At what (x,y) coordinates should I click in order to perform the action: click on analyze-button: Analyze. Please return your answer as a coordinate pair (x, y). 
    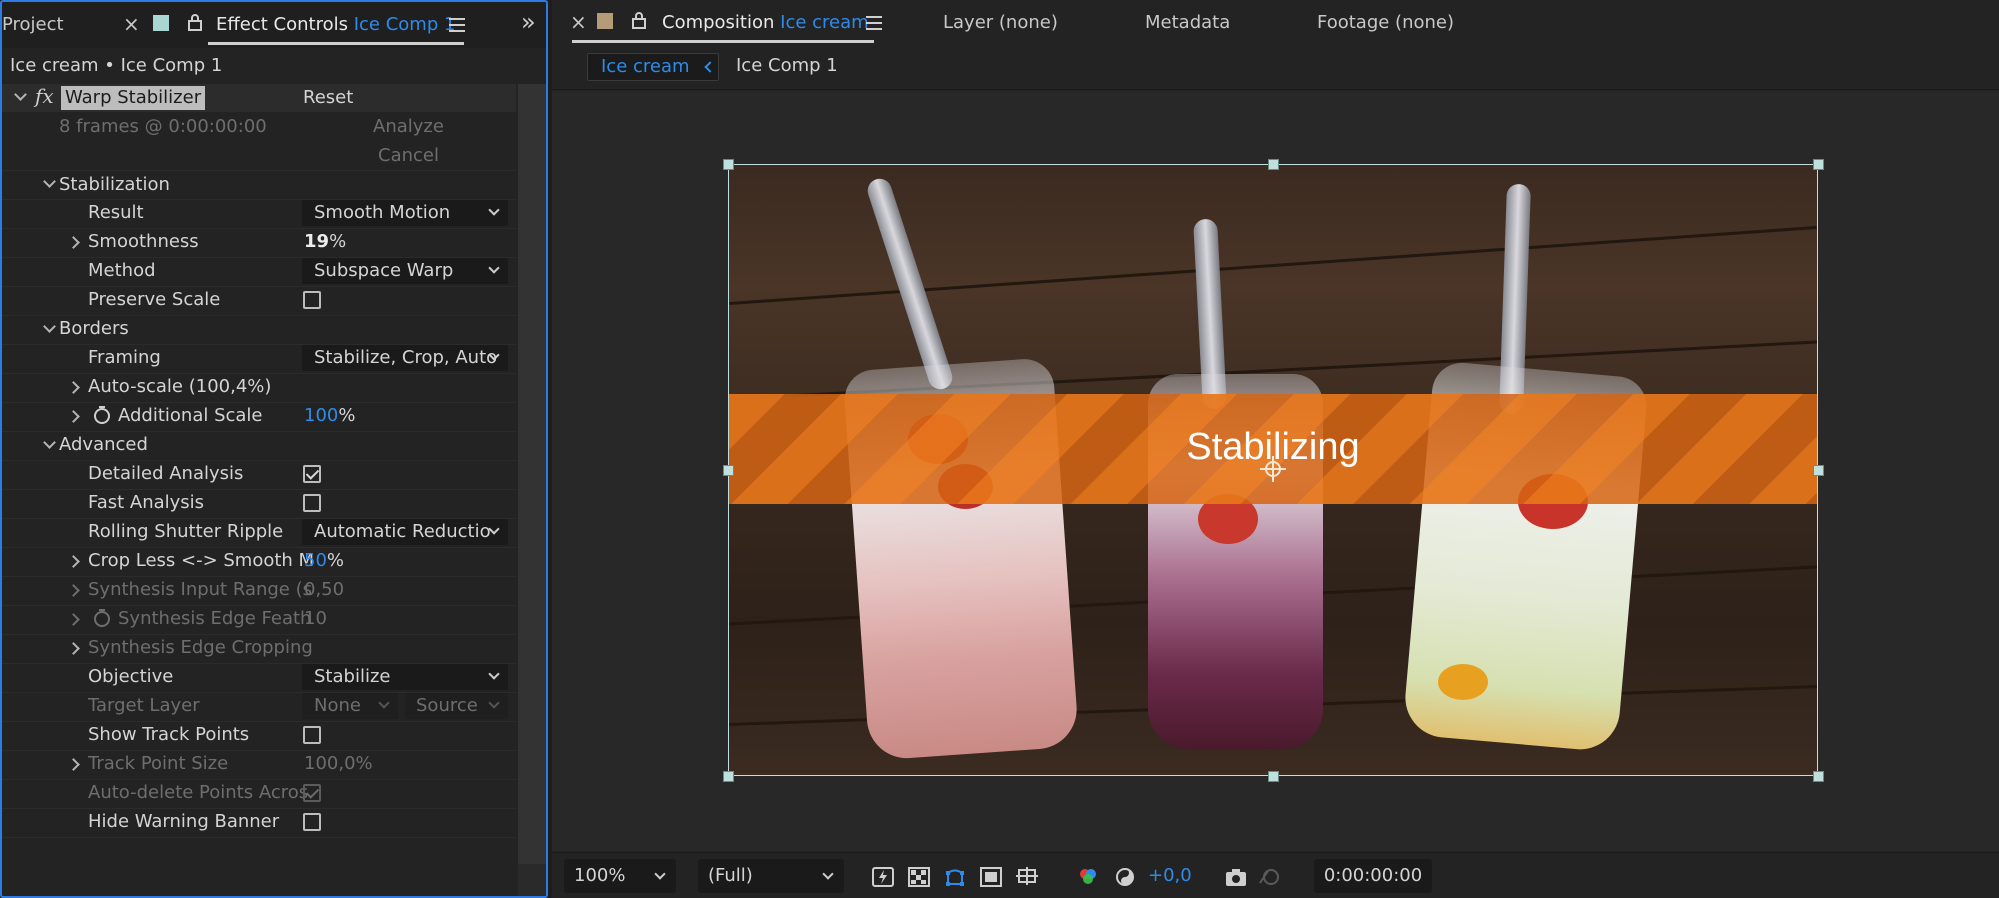
    Looking at the image, I should click on (408, 126).